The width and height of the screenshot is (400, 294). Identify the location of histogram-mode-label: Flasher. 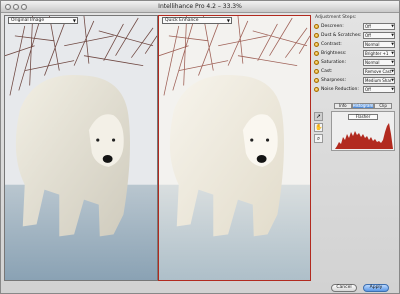
(363, 116).